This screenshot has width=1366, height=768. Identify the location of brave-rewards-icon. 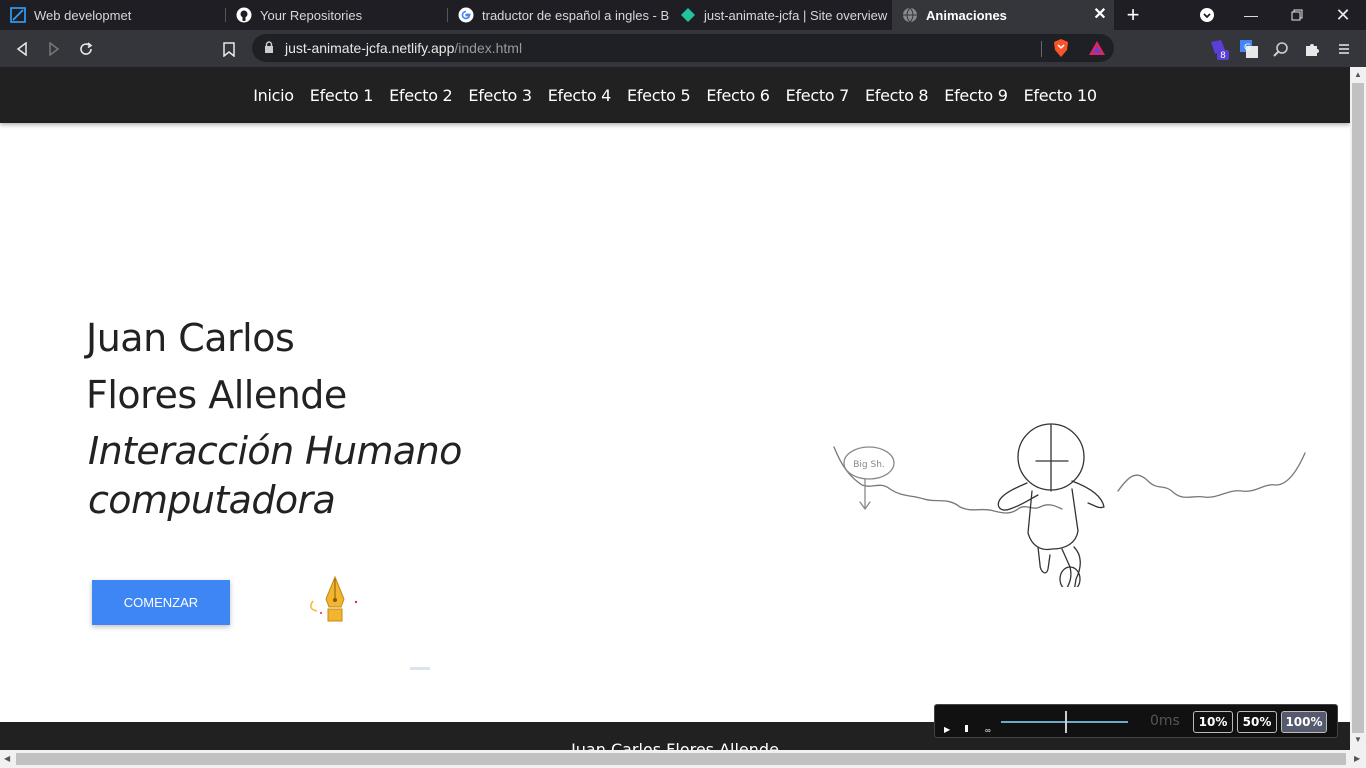
(1097, 50).